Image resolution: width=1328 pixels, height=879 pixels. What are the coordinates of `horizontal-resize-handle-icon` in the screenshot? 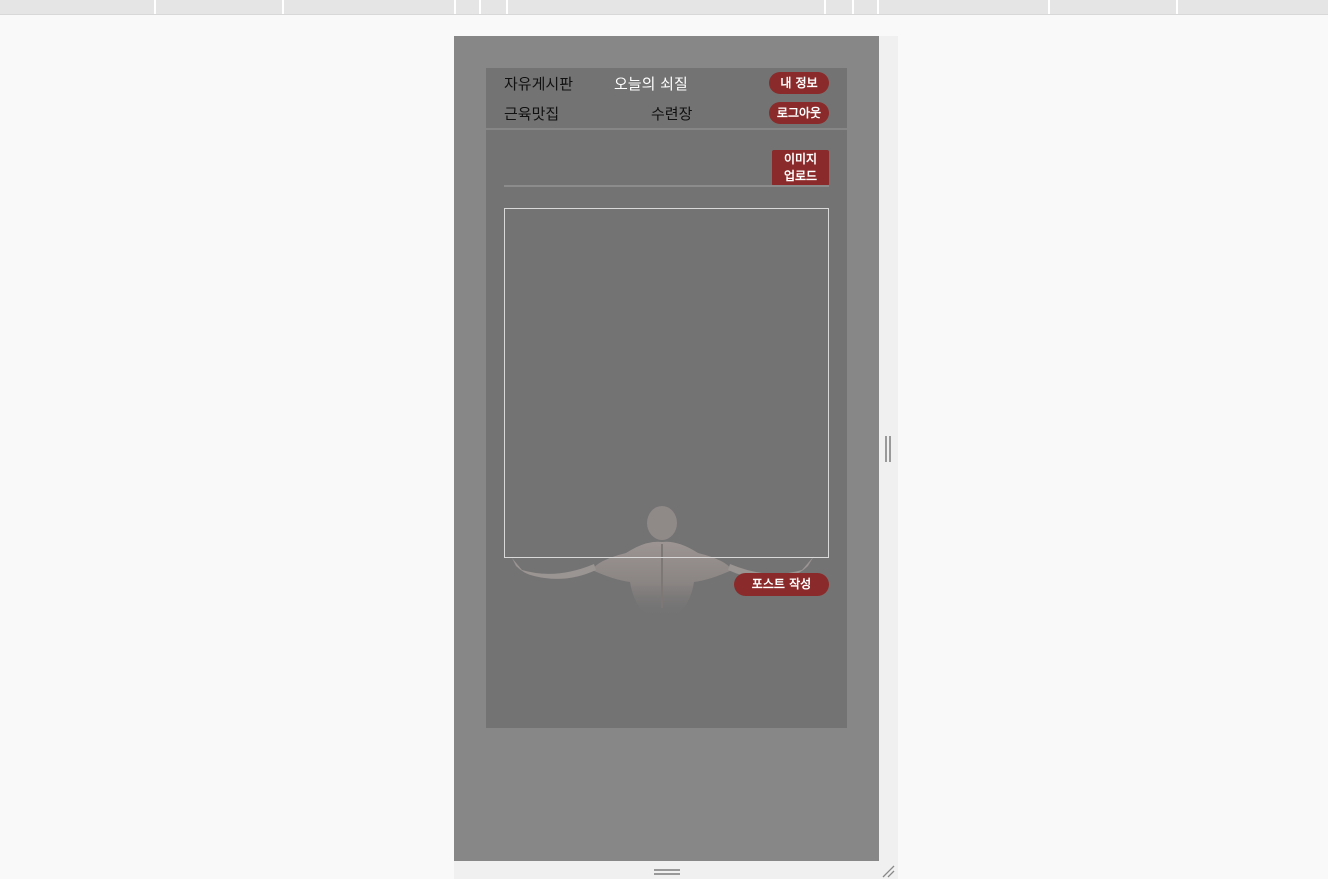 It's located at (667, 872).